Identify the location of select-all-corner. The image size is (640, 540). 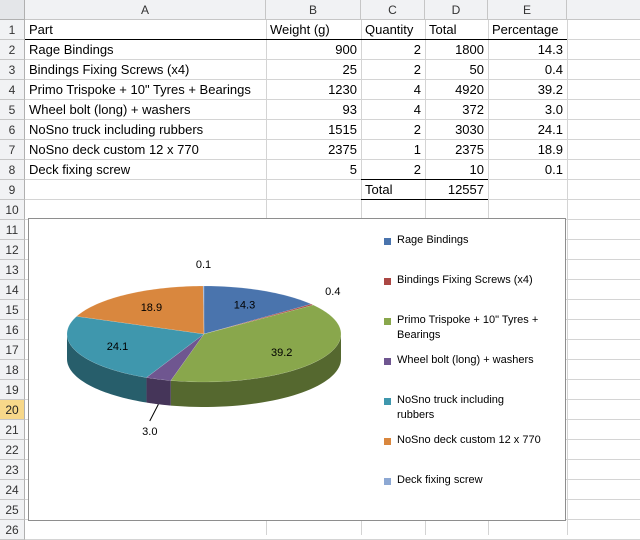
(12, 10).